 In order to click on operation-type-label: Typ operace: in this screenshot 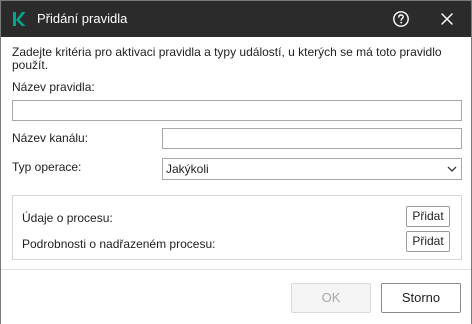, I will do `click(47, 167)`.